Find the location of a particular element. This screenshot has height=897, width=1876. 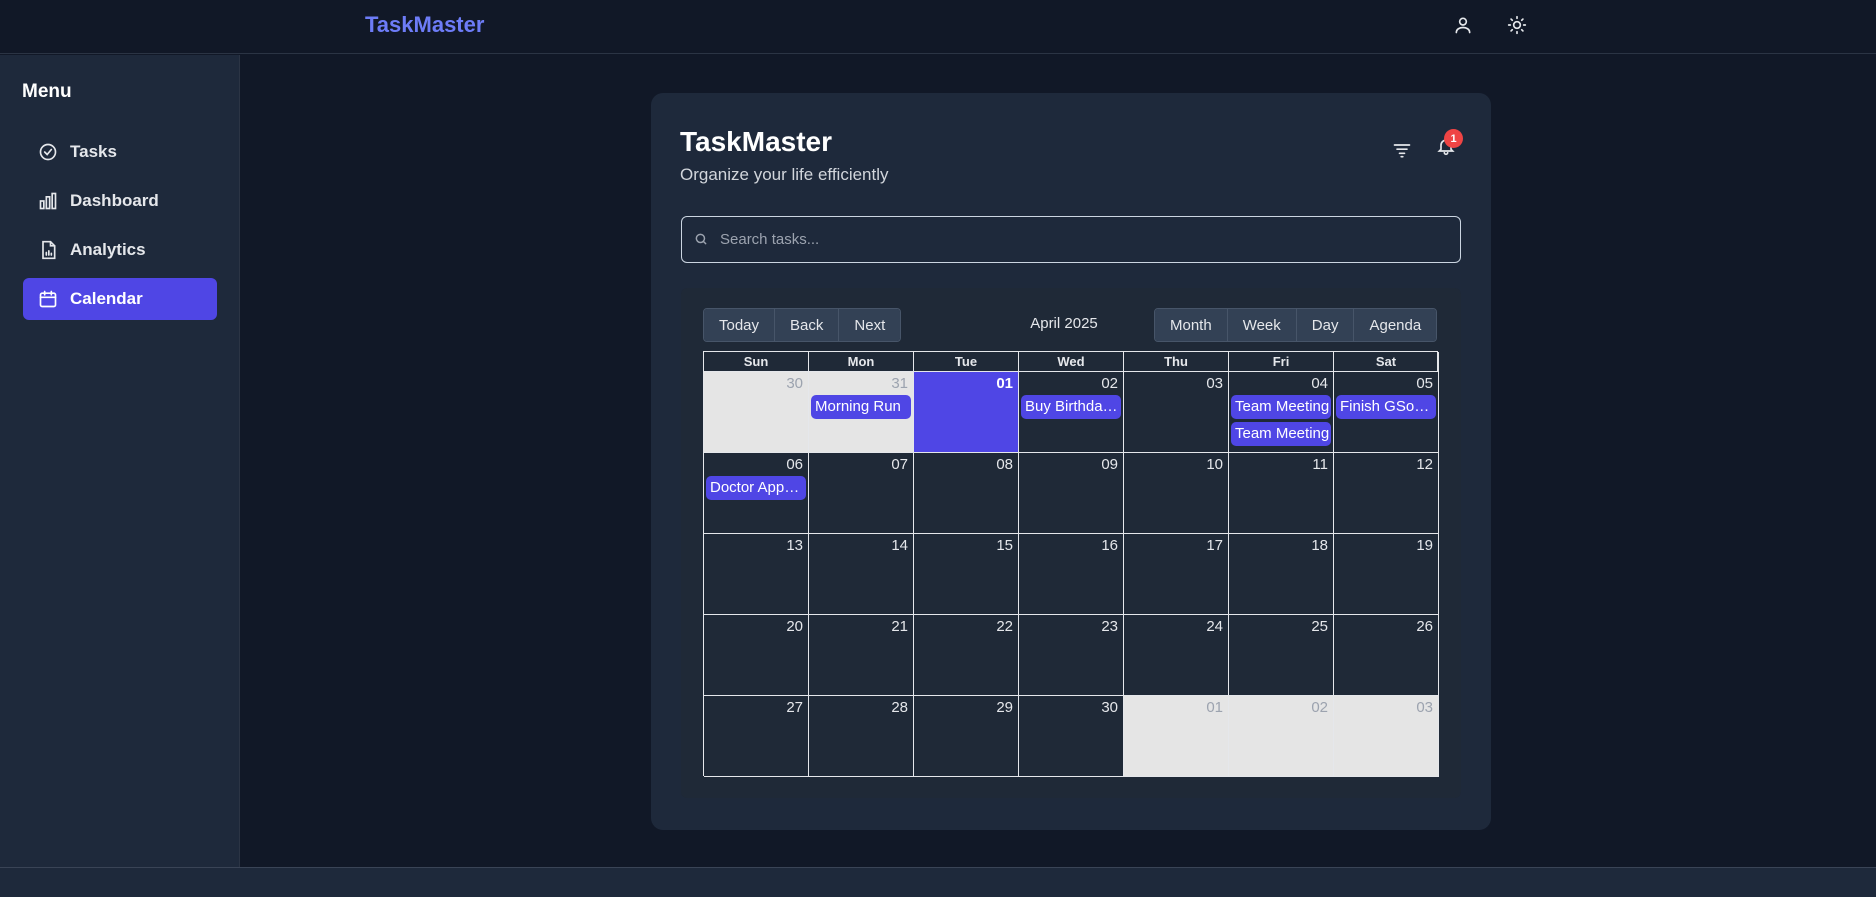

calendar-day: 05 Finish GSoC Proposal is located at coordinates (1386, 412).